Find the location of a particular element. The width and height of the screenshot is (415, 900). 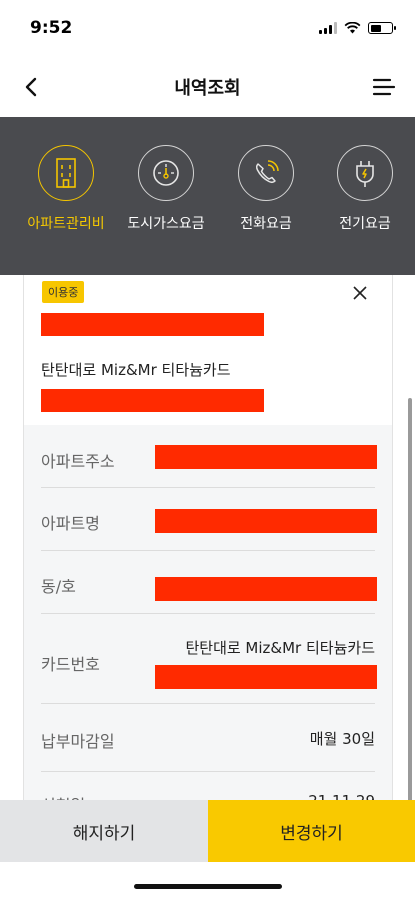

status-bar: 9:52 is located at coordinates (207, 29).